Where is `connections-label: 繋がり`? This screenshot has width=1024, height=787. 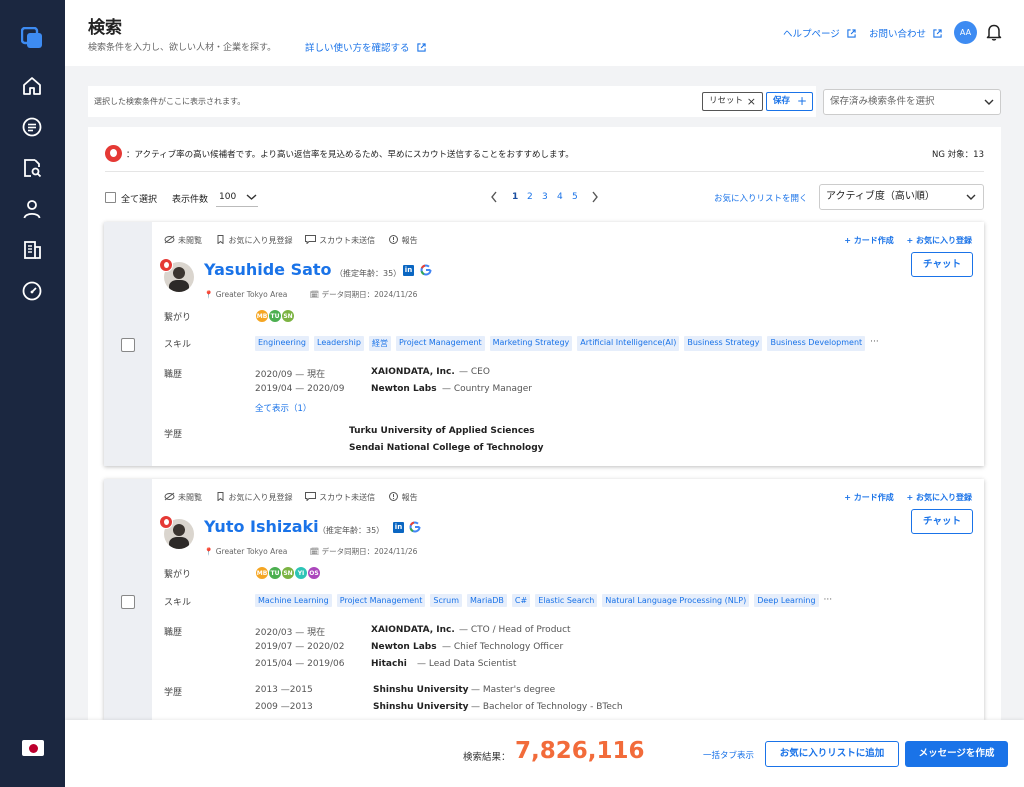
connections-label: 繋がり is located at coordinates (178, 575).